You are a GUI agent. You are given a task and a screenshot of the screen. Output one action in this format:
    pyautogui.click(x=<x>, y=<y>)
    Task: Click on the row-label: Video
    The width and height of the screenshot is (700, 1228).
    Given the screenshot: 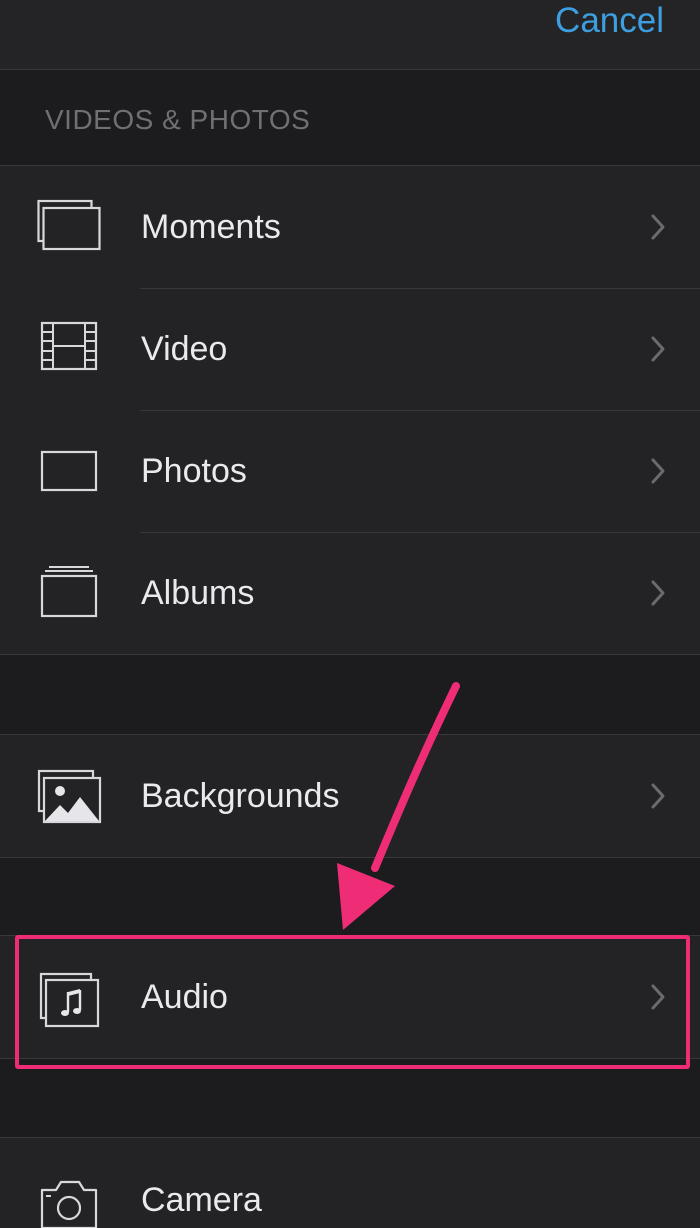 What is the action you would take?
    pyautogui.click(x=184, y=349)
    